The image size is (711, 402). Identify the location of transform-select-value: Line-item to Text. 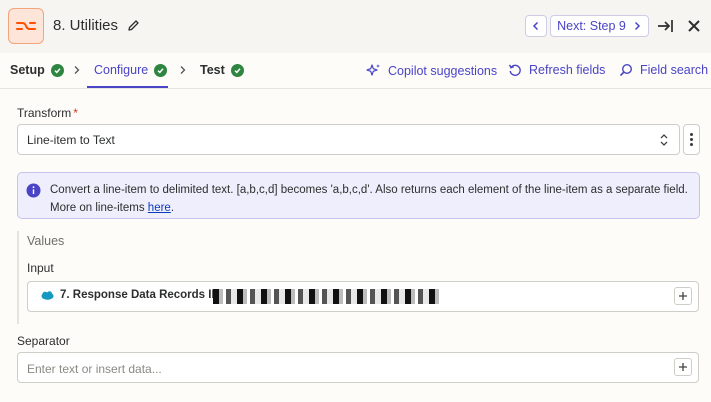
(71, 140).